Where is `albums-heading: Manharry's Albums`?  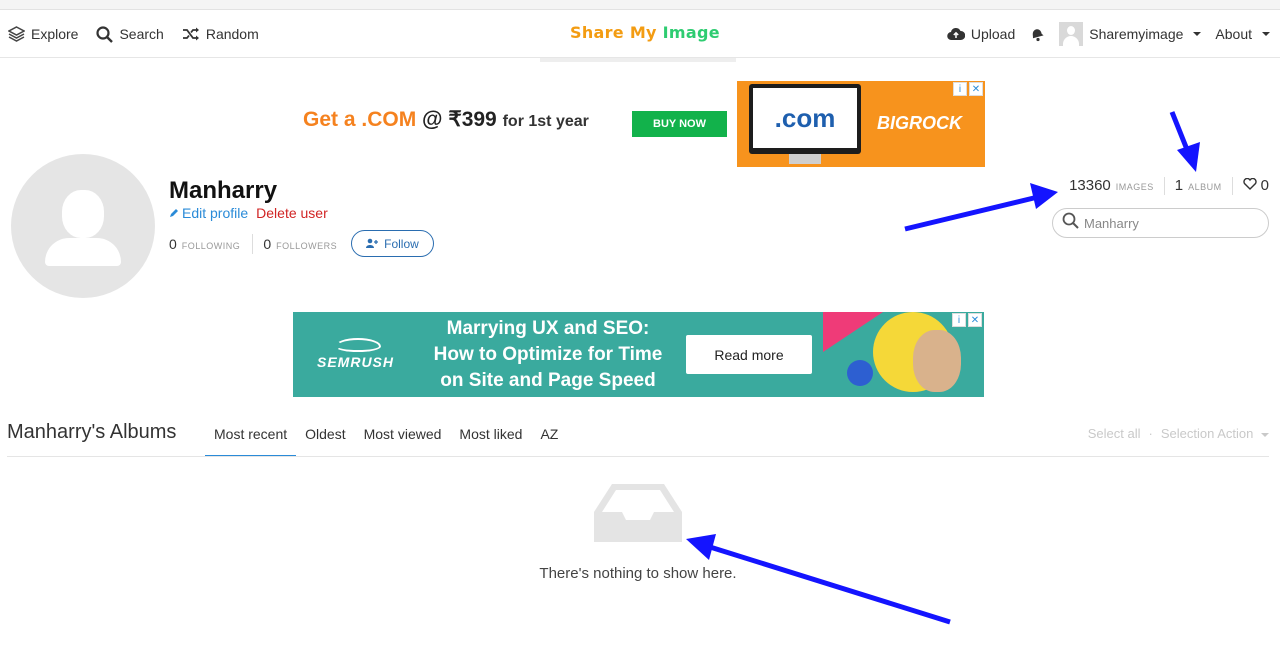 albums-heading: Manharry's Albums is located at coordinates (92, 432).